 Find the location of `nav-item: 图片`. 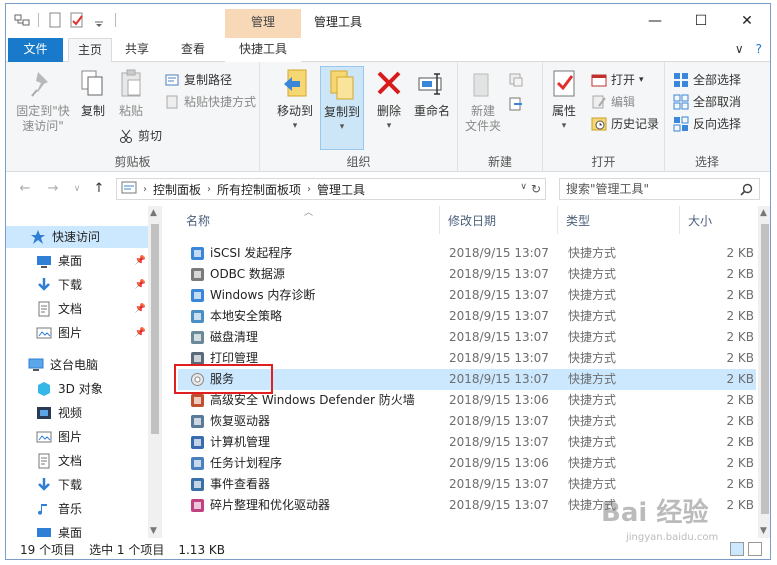

nav-item: 图片 is located at coordinates (77, 437).